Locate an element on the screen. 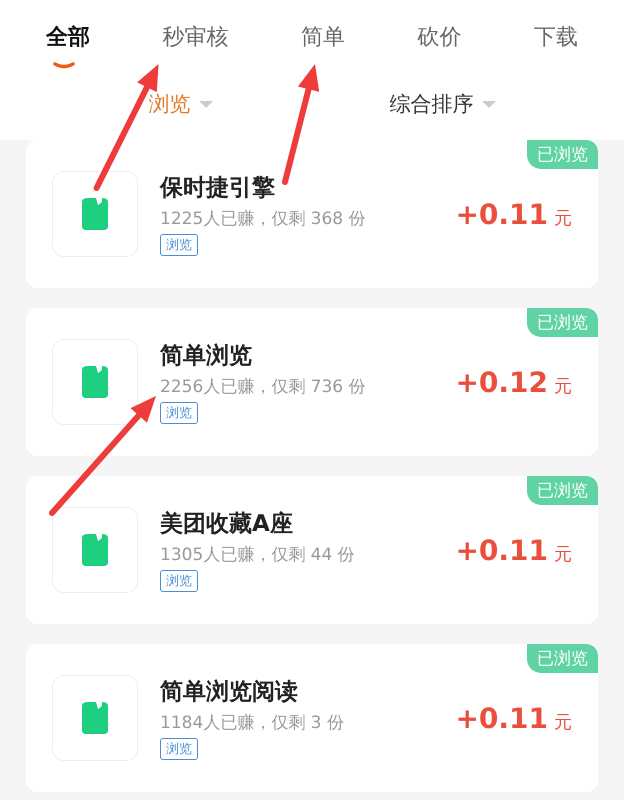 The width and height of the screenshot is (624, 800). reward-amount: +0.12 is located at coordinates (501, 382).